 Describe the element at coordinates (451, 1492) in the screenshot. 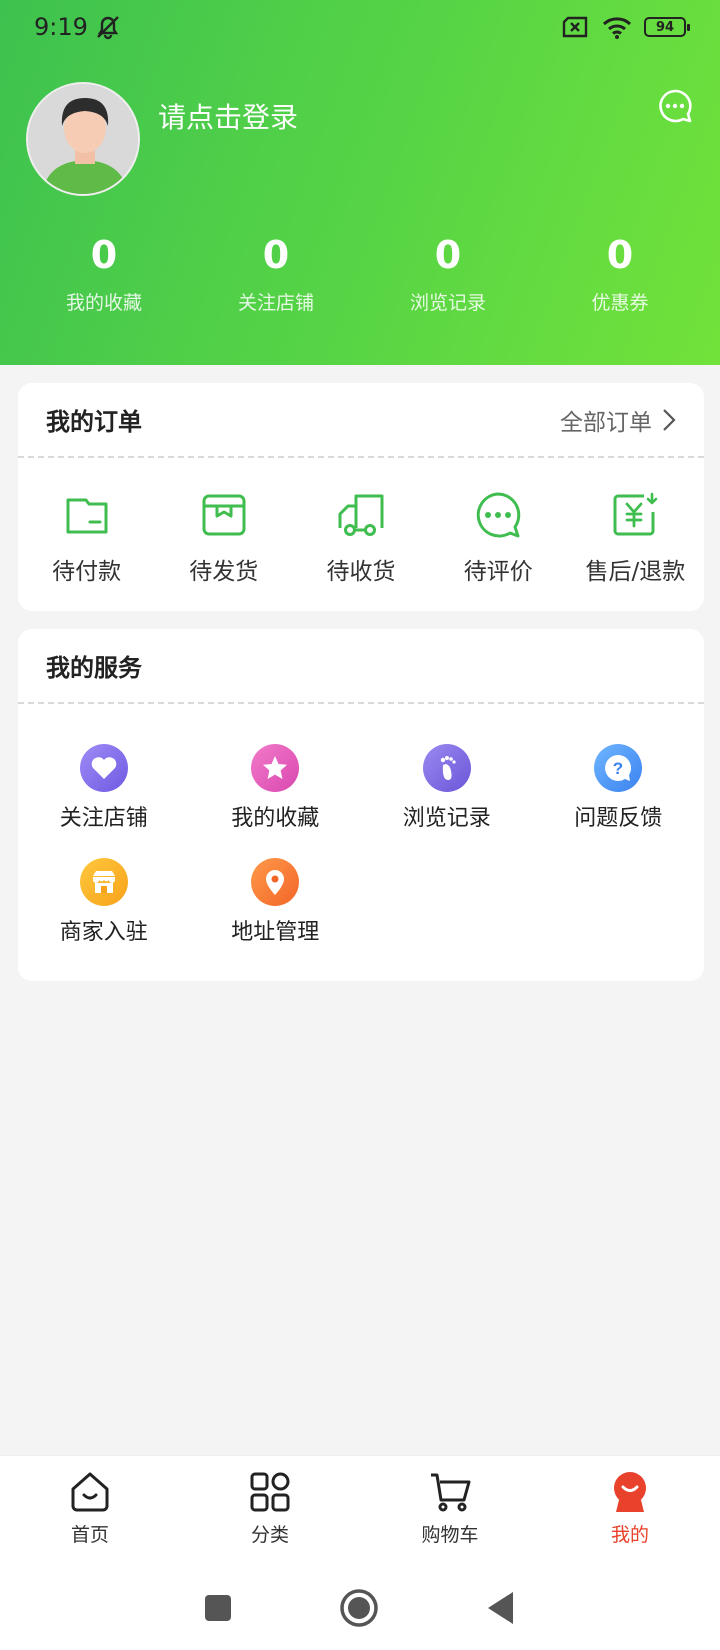

I see `cart-icon` at that location.